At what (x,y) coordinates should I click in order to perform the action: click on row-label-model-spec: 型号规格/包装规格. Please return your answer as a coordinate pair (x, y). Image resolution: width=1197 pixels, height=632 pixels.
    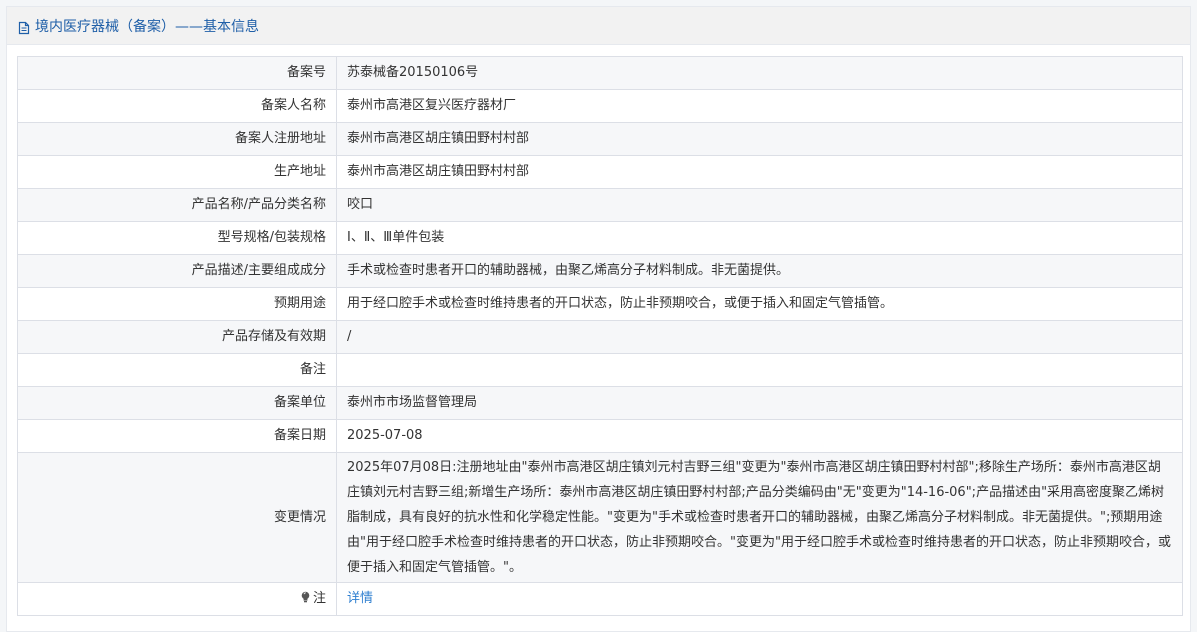
    Looking at the image, I should click on (177, 238).